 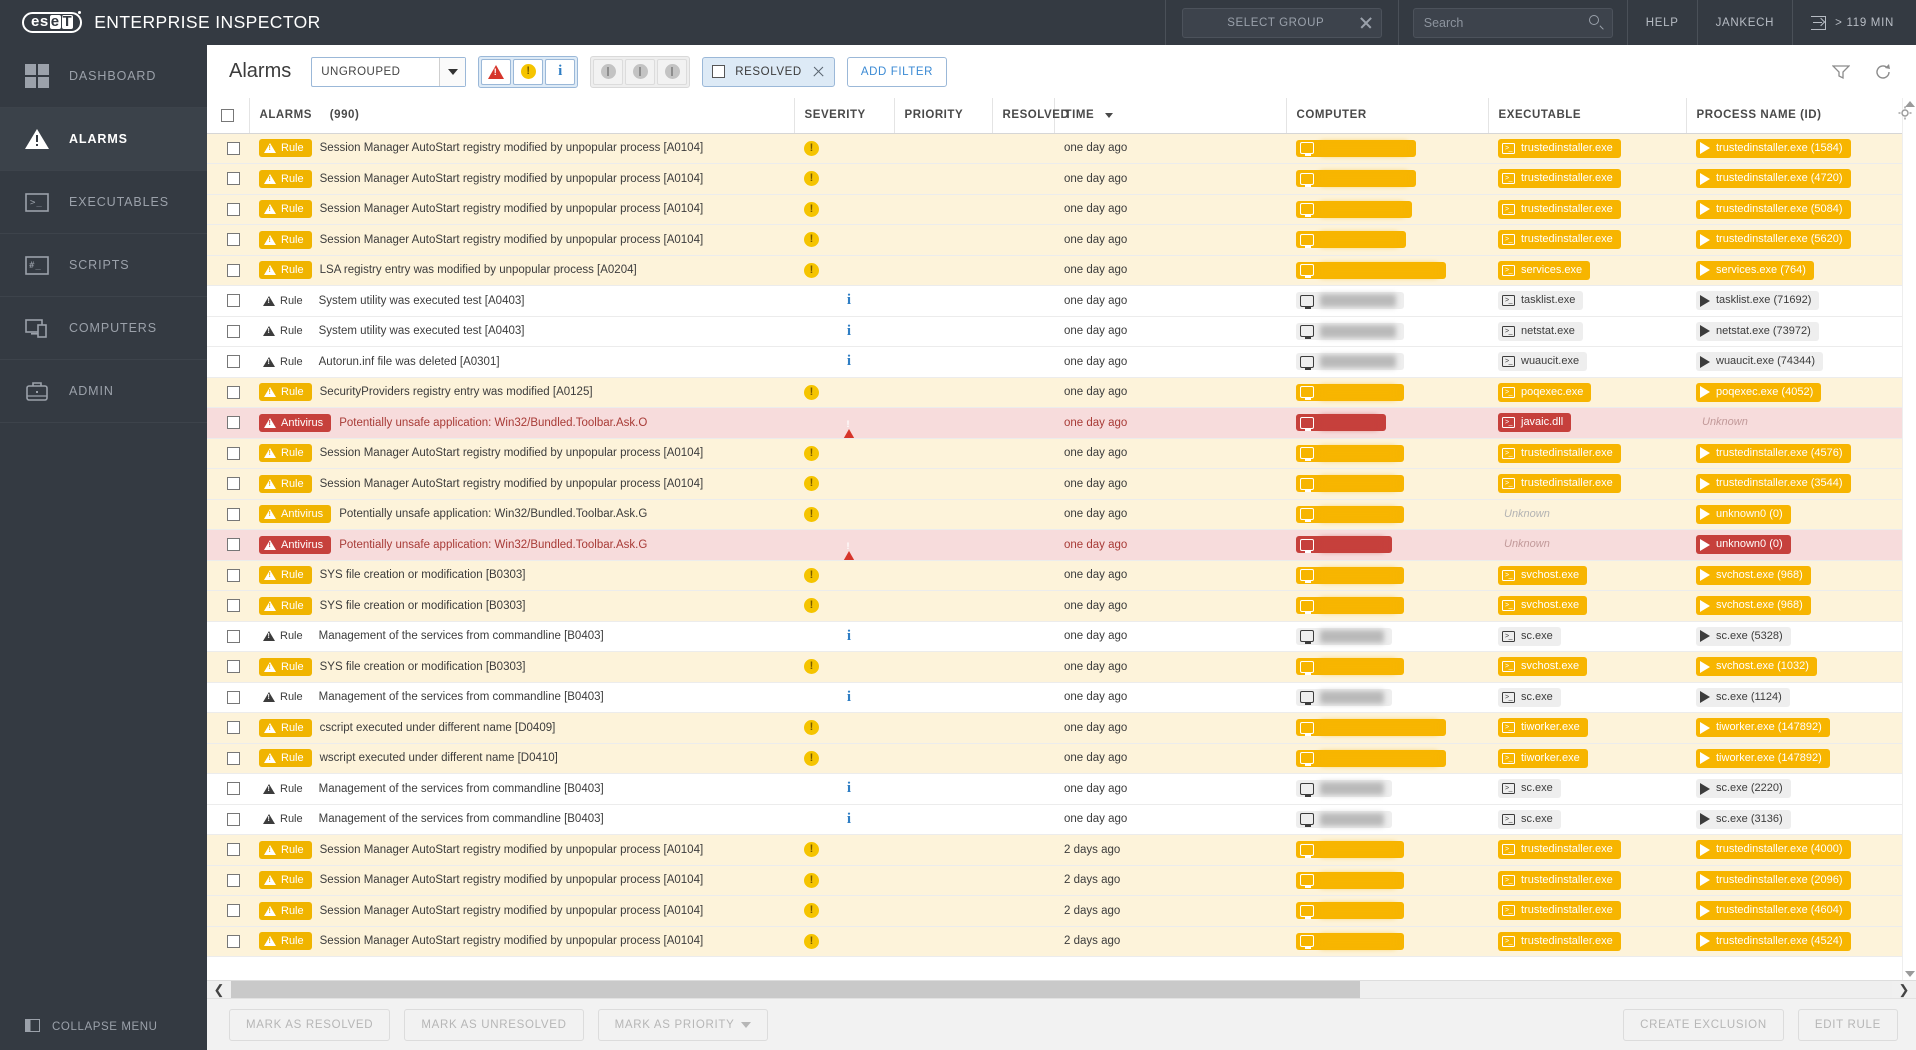 I want to click on process-cell: trustedinstaller.exe (3544), so click(x=1801, y=484).